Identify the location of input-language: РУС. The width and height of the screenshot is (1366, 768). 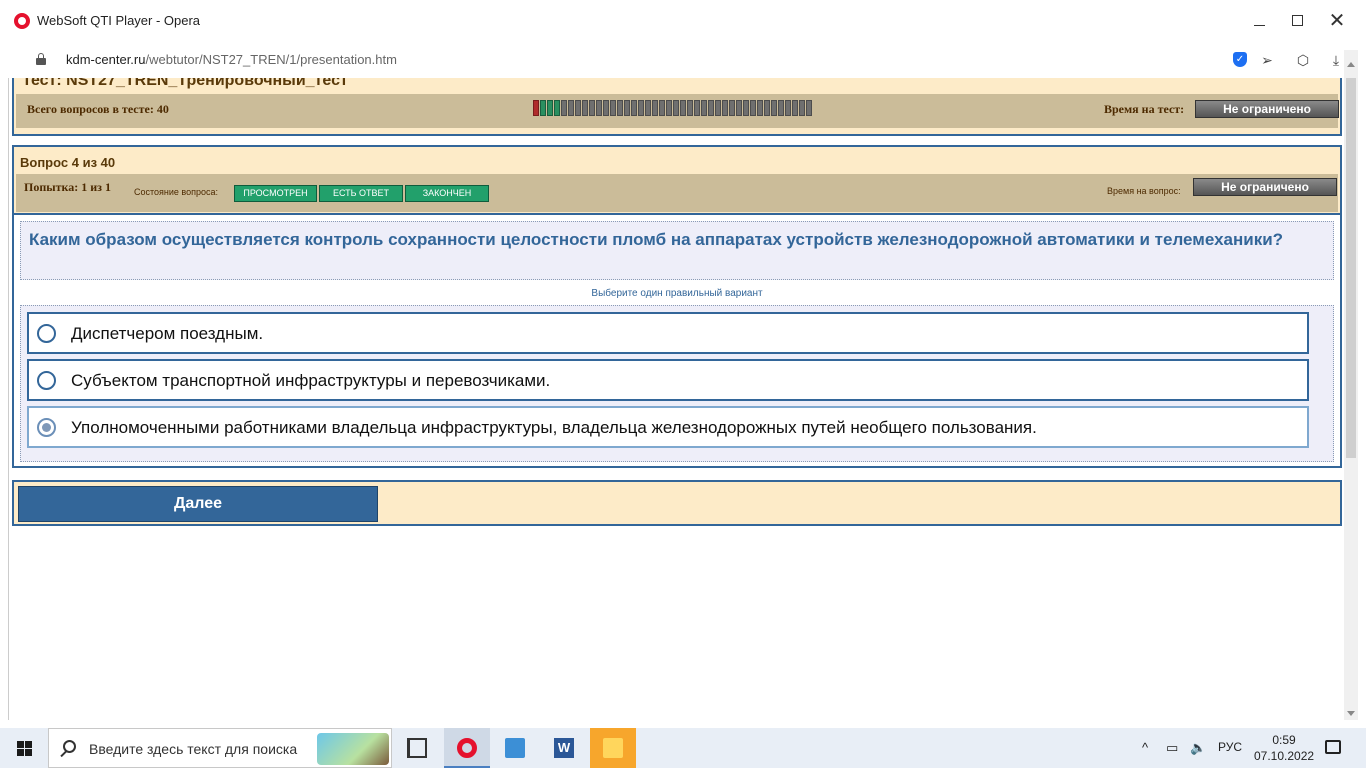
(1230, 747).